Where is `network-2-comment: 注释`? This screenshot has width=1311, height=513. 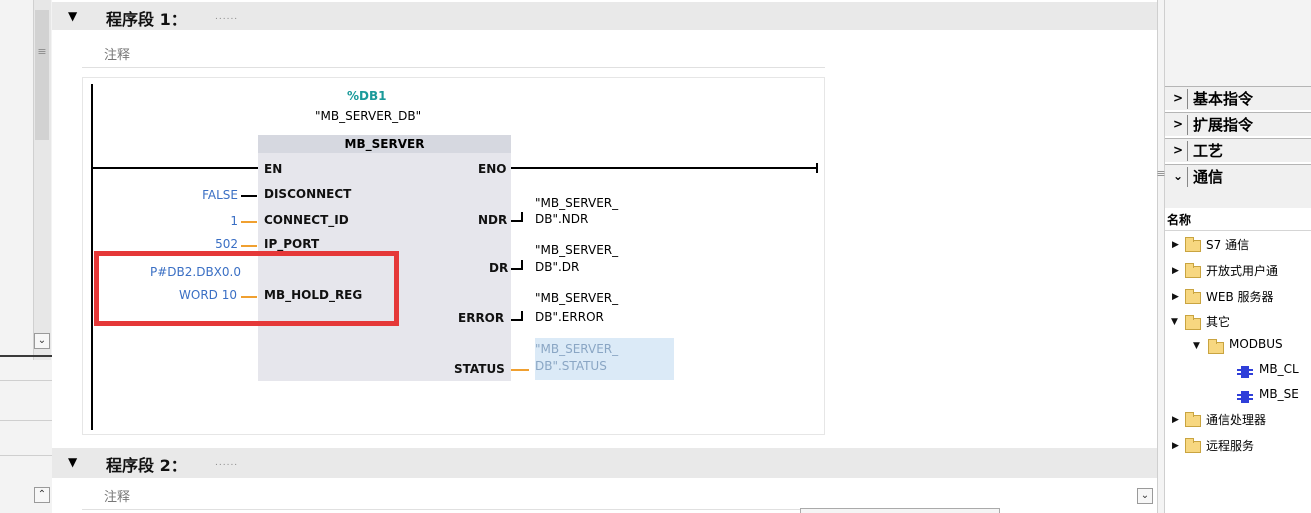 network-2-comment: 注释 is located at coordinates (453, 496).